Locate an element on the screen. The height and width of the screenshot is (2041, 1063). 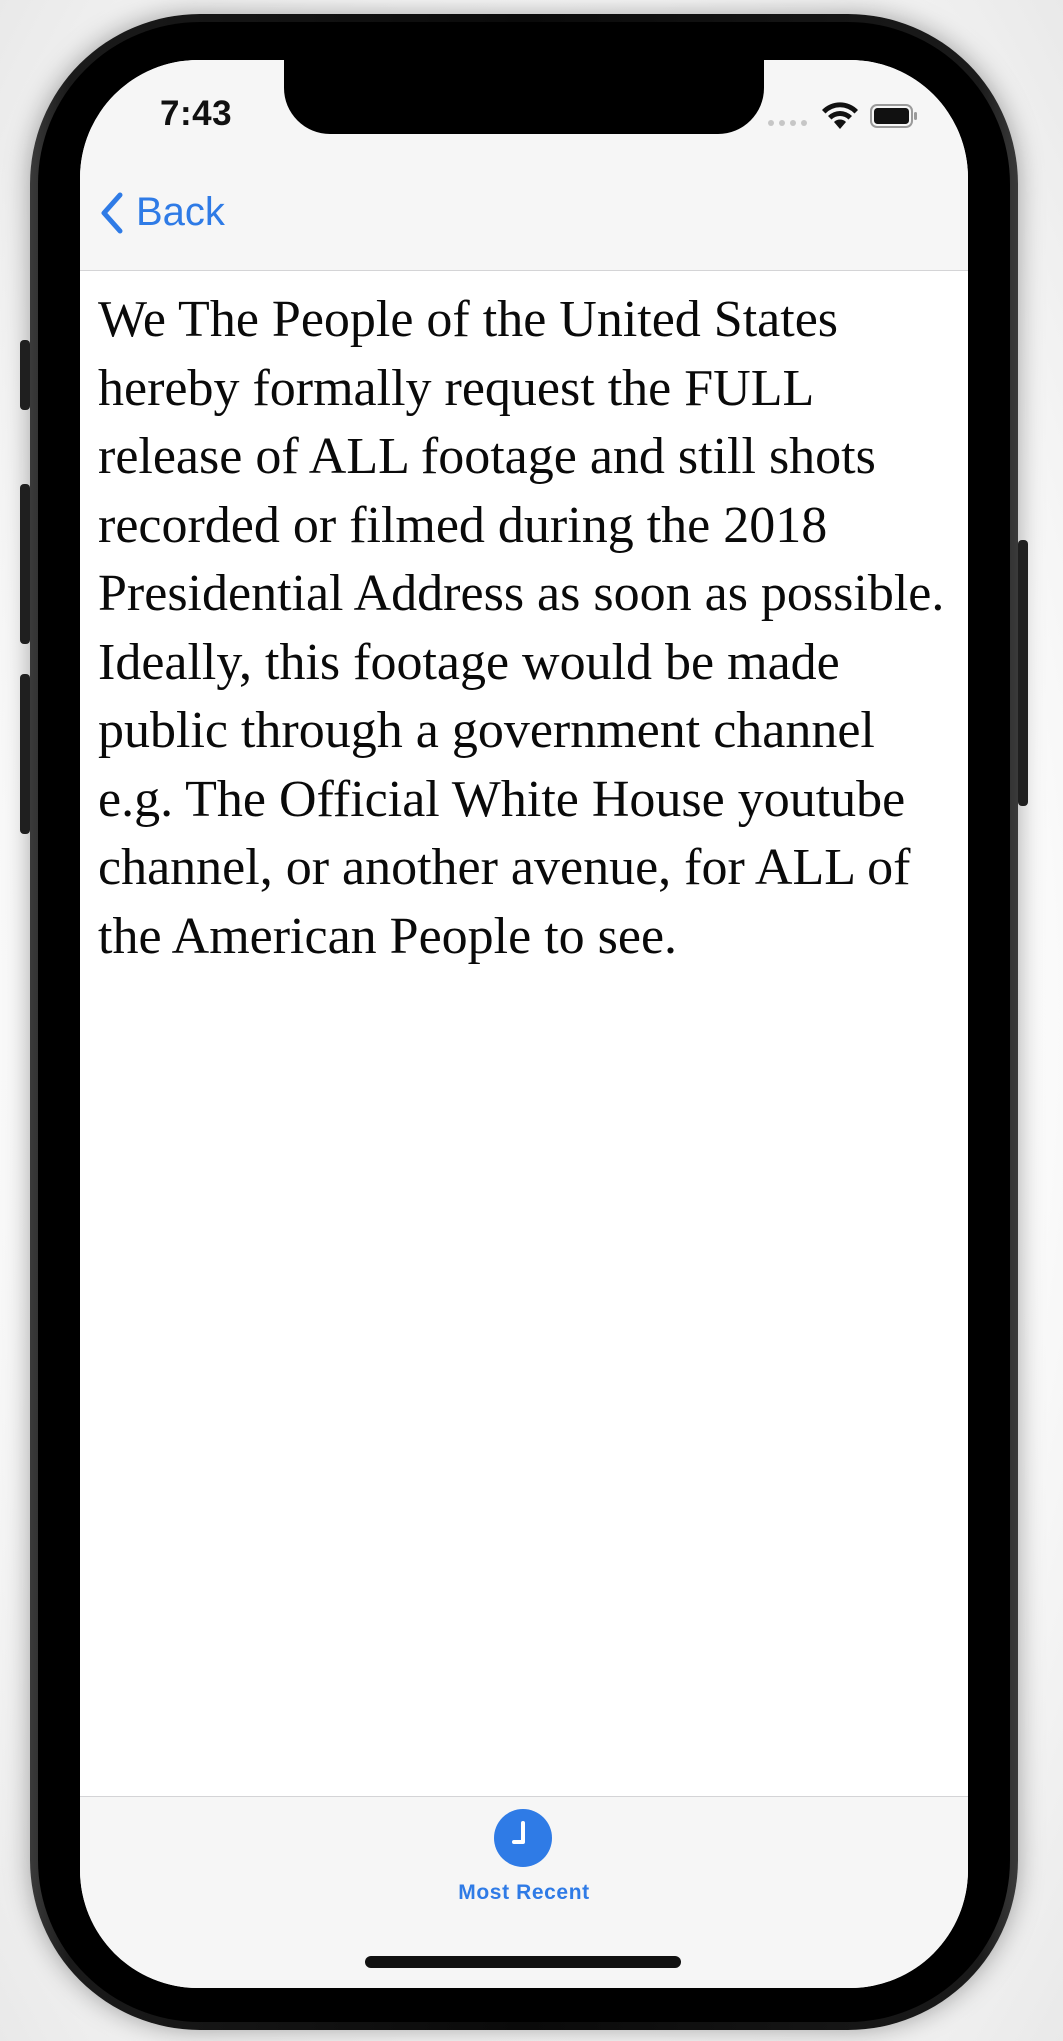
tab-most-recent: Most Recent is located at coordinates (524, 1859).